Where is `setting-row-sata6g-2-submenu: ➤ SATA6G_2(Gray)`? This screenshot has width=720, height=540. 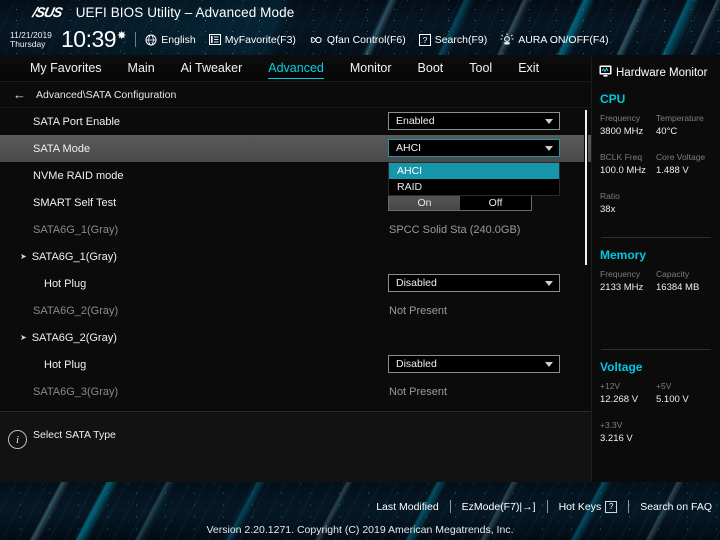 setting-row-sata6g-2-submenu: ➤ SATA6G_2(Gray) is located at coordinates (295, 337).